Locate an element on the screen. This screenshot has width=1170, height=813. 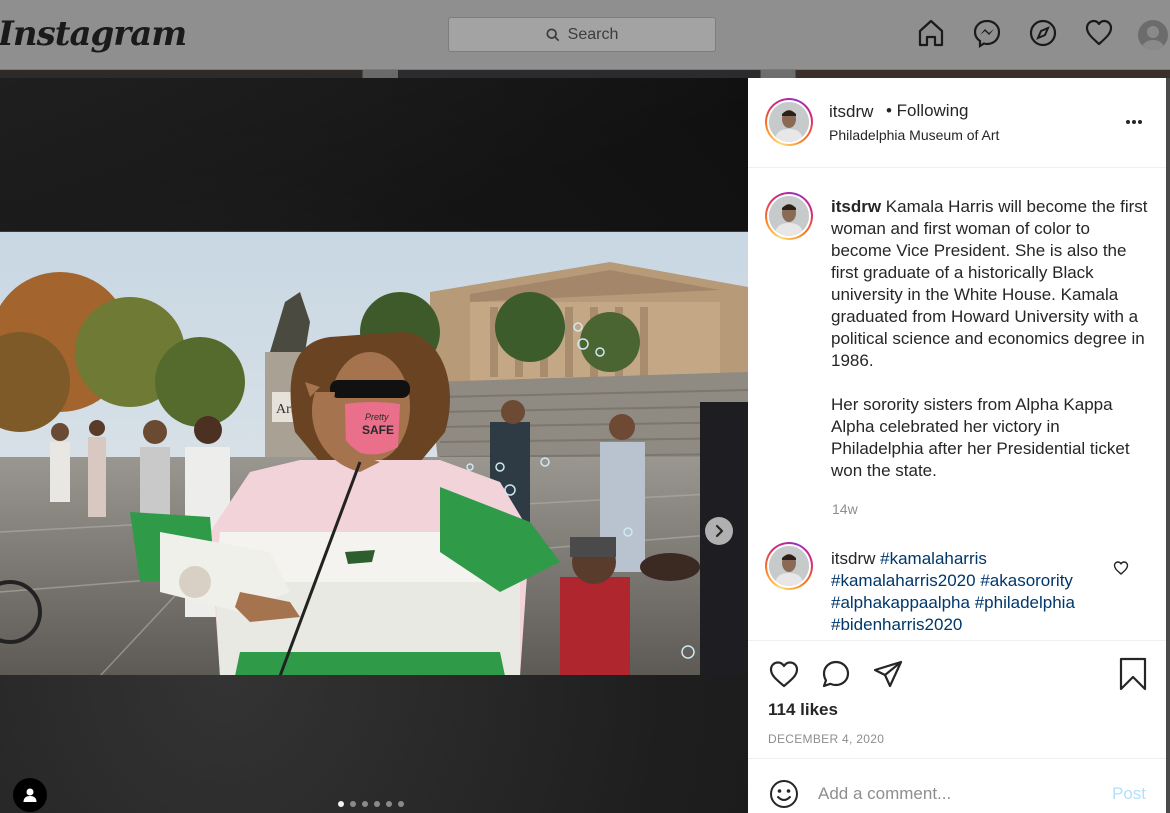
post-comment-button: Post is located at coordinates (1129, 794).